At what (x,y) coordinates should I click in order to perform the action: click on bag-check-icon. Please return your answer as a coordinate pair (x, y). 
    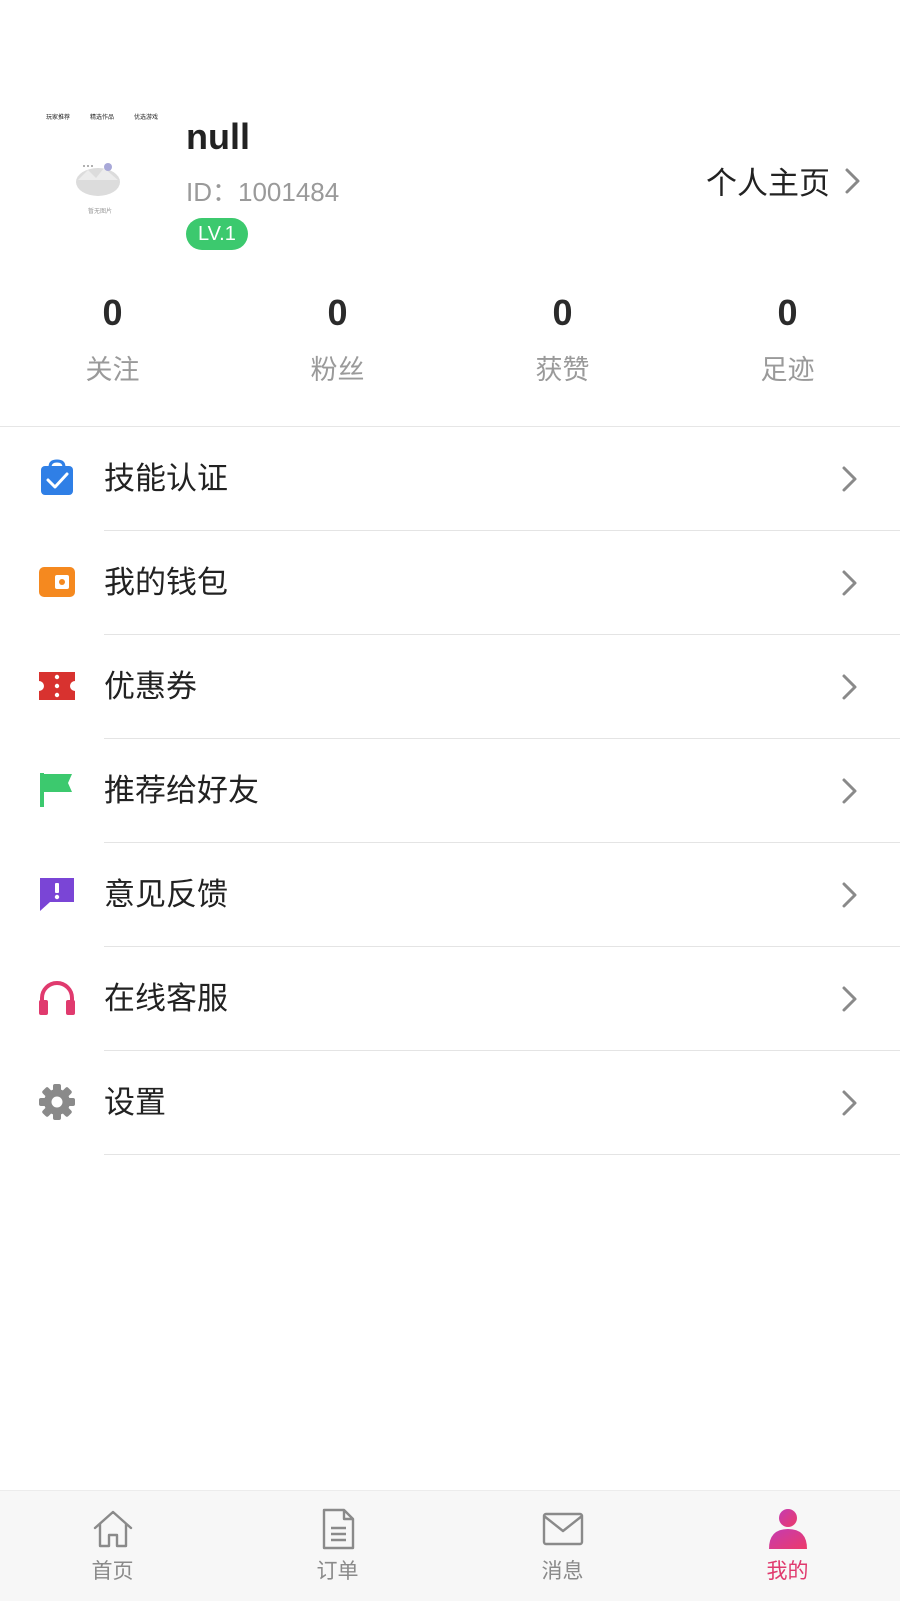
    Looking at the image, I should click on (57, 477).